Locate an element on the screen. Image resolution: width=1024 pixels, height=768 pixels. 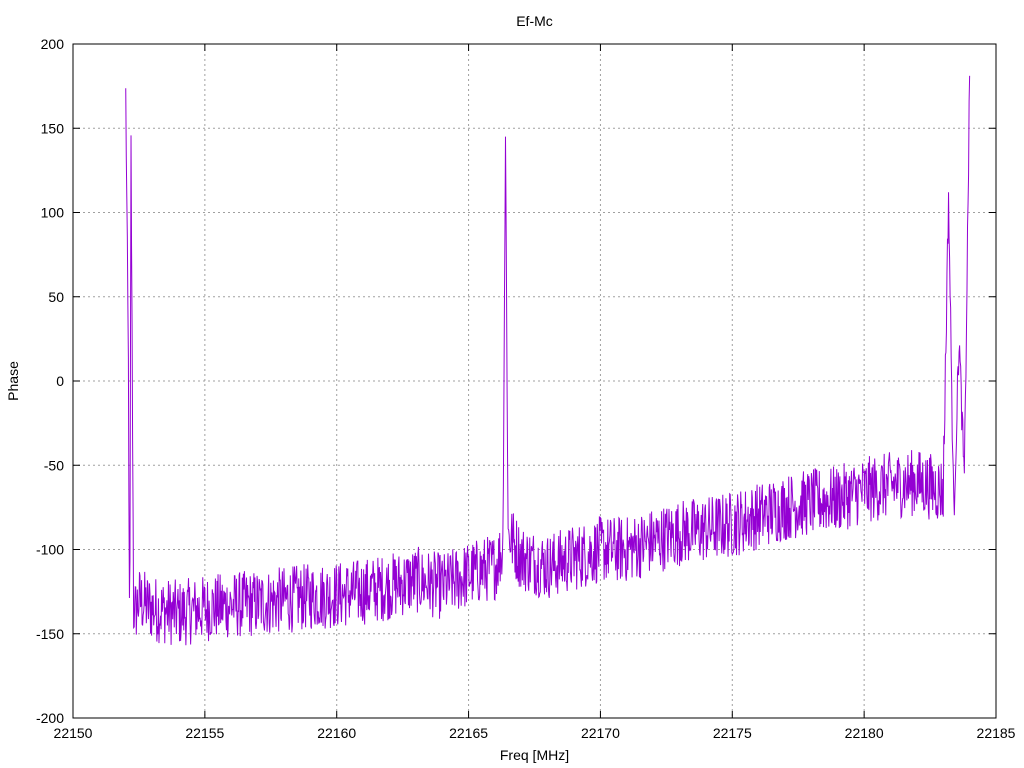
y-tick-label: 0 is located at coordinates (60, 381).